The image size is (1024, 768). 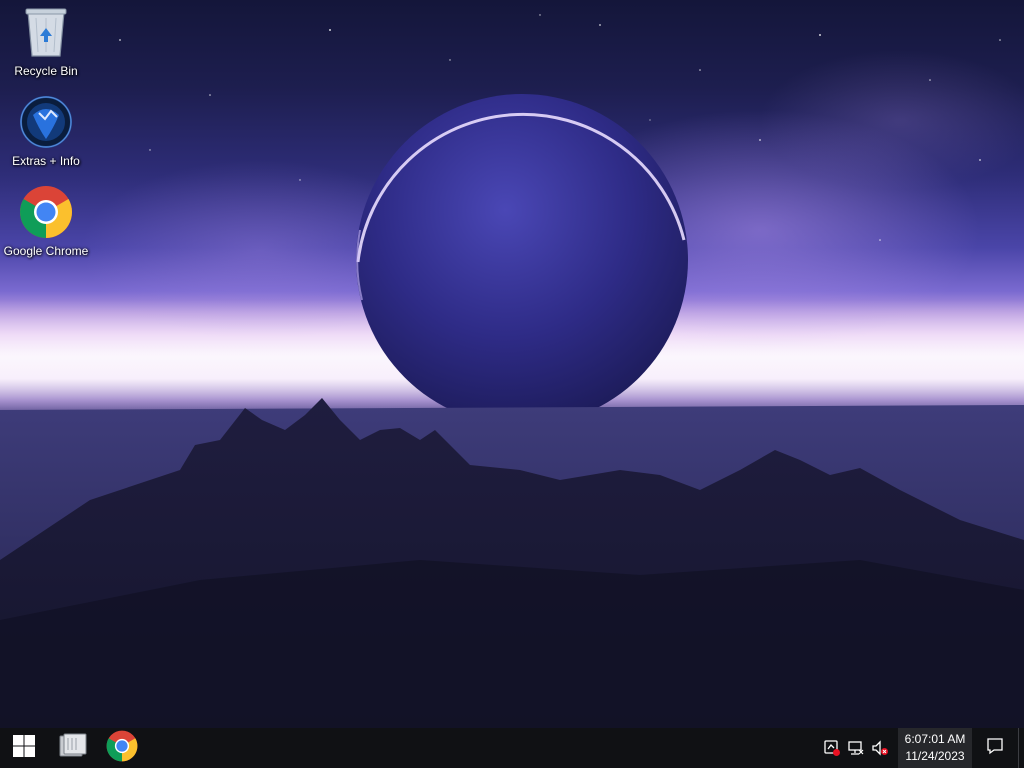 I want to click on desktop-icon-extras-info: Extras + Info, so click(x=46, y=132).